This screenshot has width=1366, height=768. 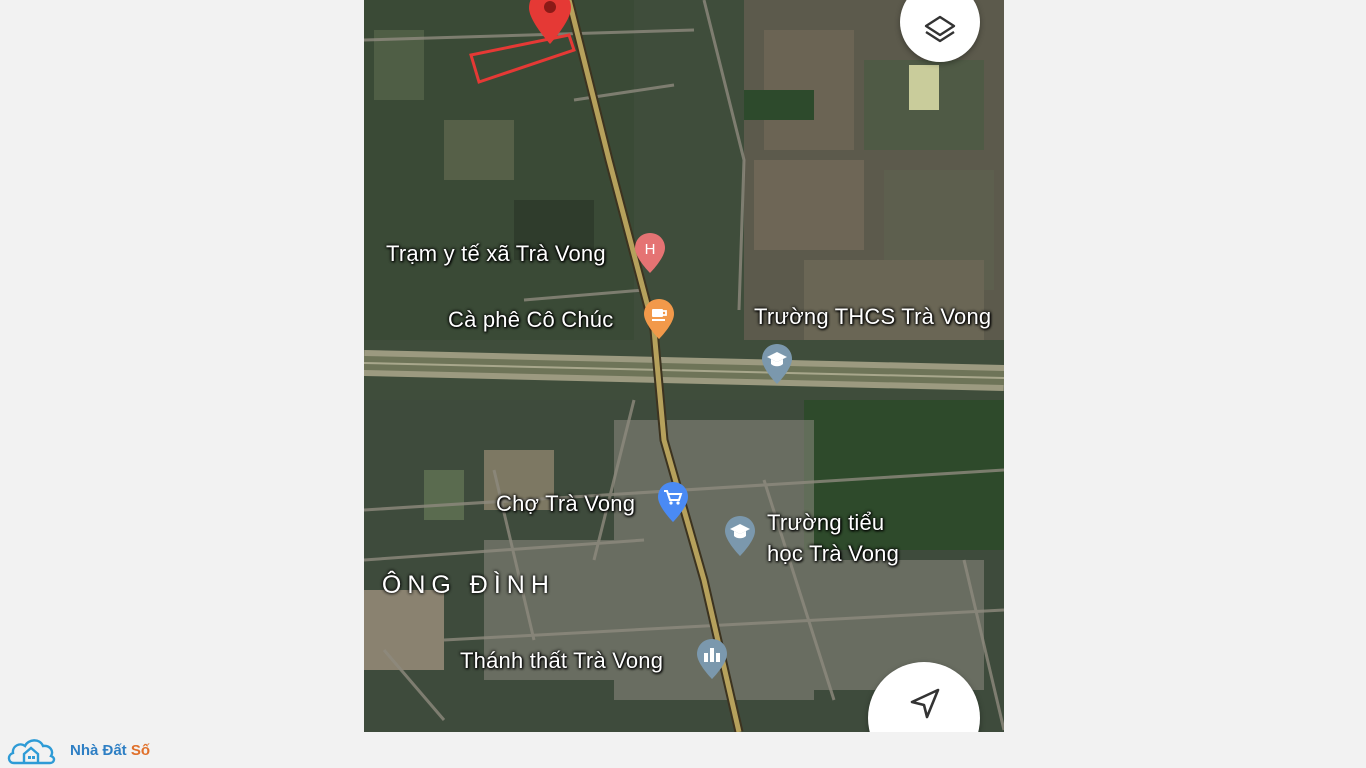 I want to click on place-label-truong-tieu-hoc-2: học Trà Vong, so click(x=833, y=553).